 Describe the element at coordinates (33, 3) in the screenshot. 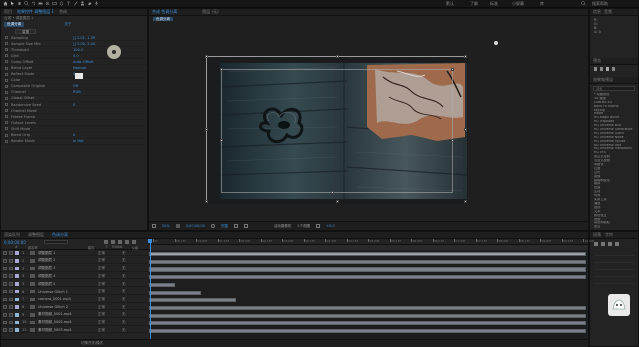

I see `rotate-tool-icon` at that location.